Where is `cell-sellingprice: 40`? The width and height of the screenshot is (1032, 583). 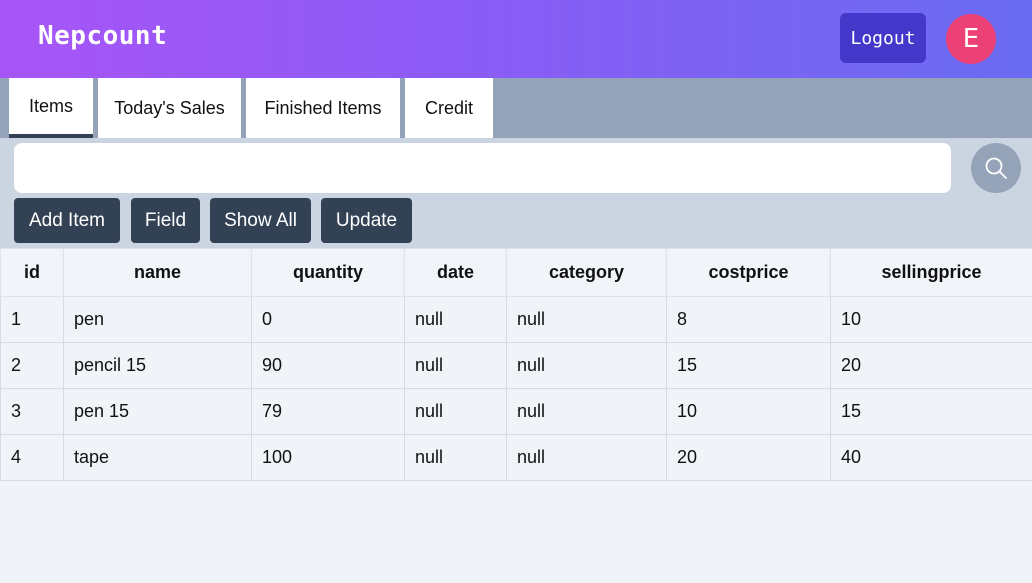
cell-sellingprice: 40 is located at coordinates (931, 457).